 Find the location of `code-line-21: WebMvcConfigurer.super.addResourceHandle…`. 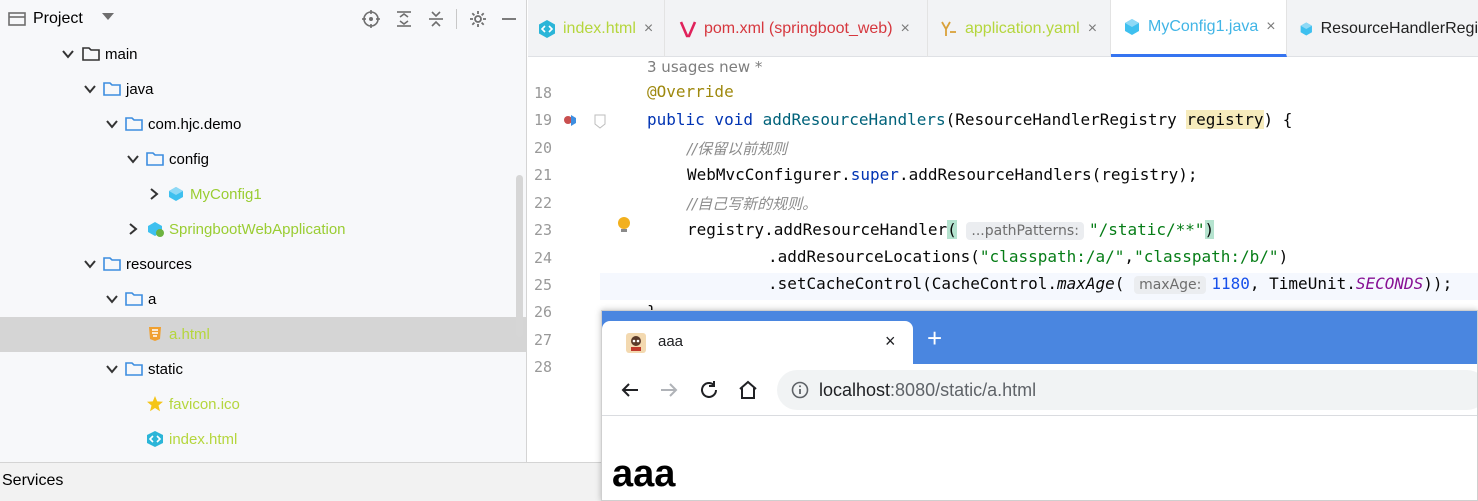

code-line-21: WebMvcConfigurer.super.addResourceHandle… is located at coordinates (942, 174).